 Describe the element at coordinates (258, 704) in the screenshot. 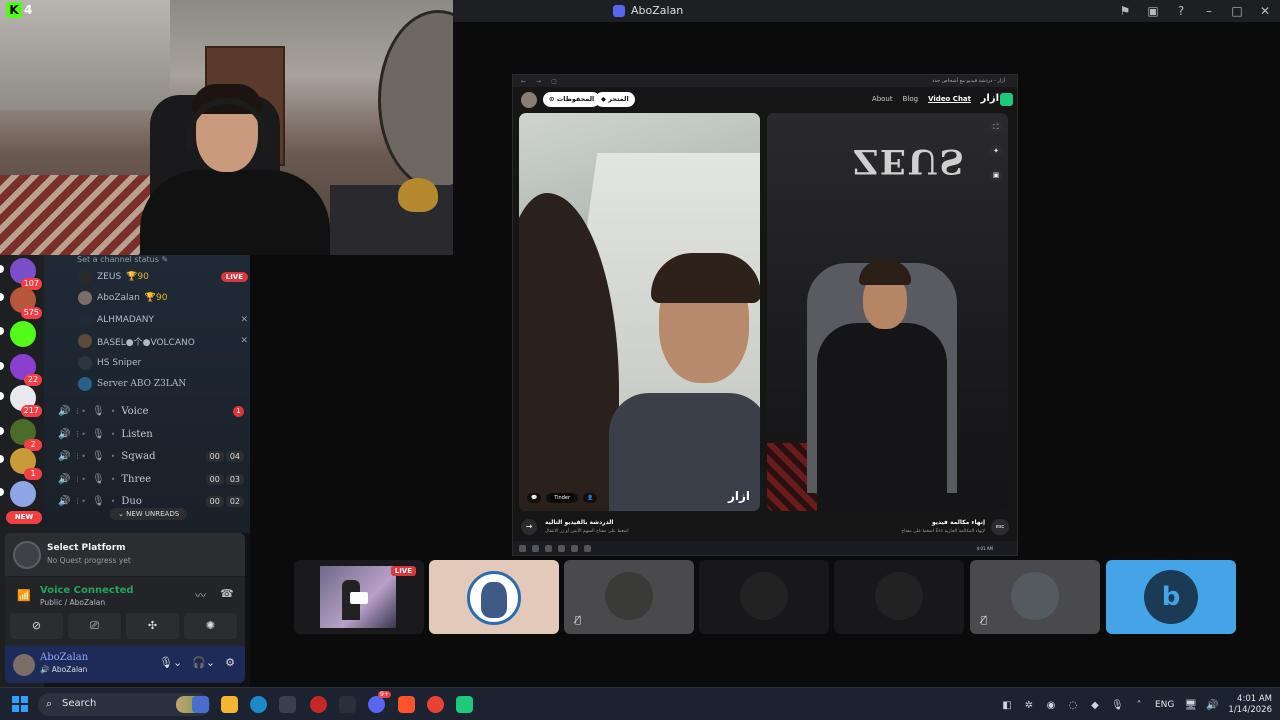

I see `edge-icon` at that location.